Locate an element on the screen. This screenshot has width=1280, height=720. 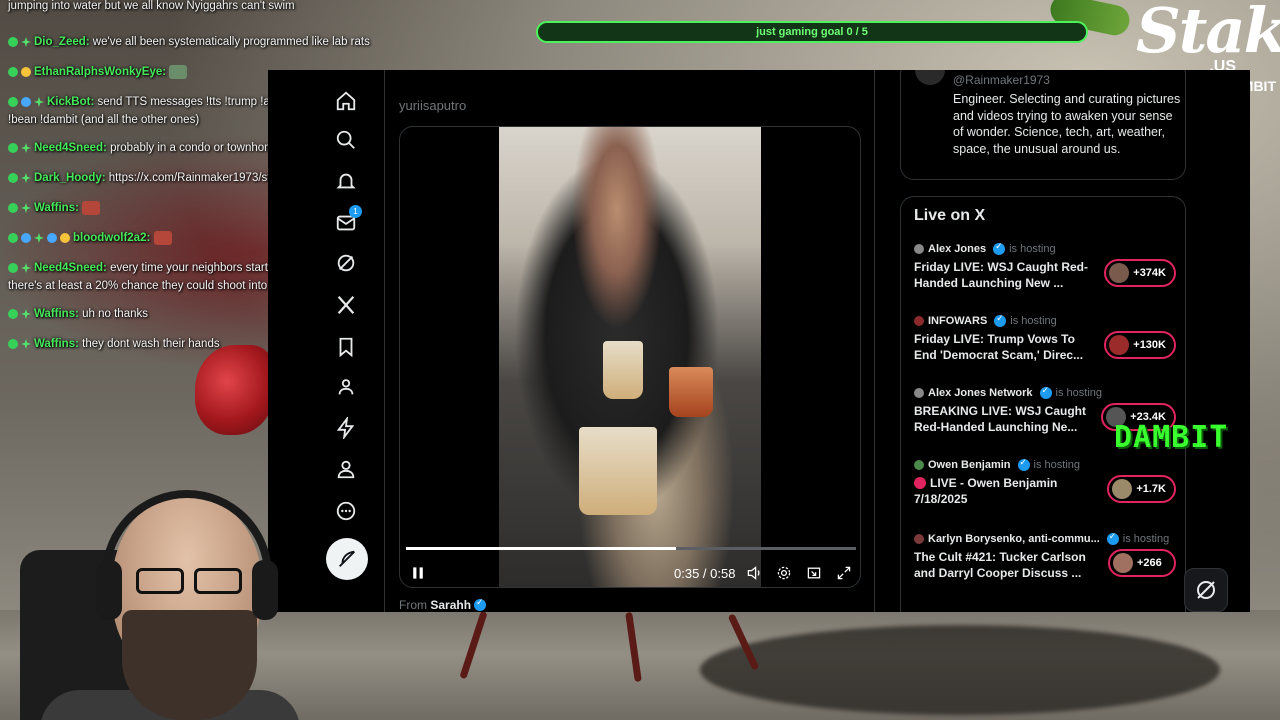
post-icon is located at coordinates (347, 558).